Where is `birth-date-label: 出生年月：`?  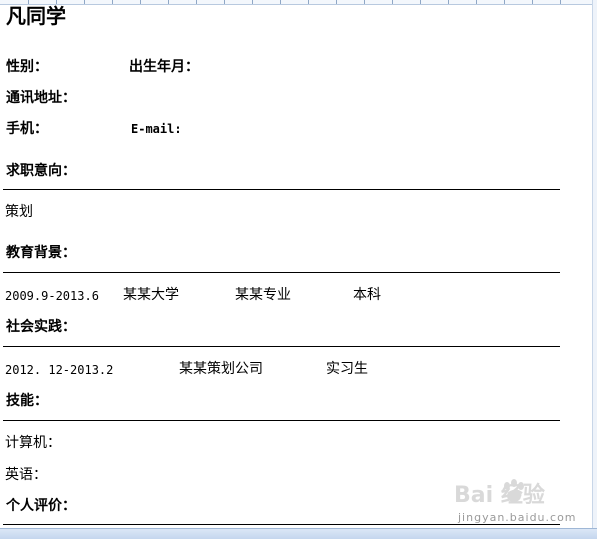
birth-date-label: 出生年月： is located at coordinates (164, 67).